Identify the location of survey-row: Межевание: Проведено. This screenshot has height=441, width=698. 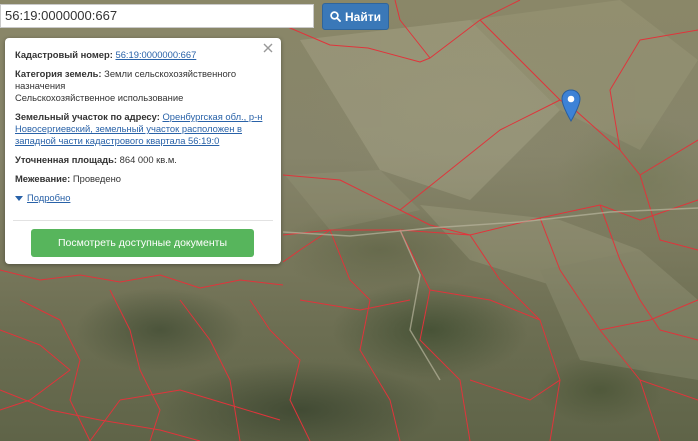
(143, 179).